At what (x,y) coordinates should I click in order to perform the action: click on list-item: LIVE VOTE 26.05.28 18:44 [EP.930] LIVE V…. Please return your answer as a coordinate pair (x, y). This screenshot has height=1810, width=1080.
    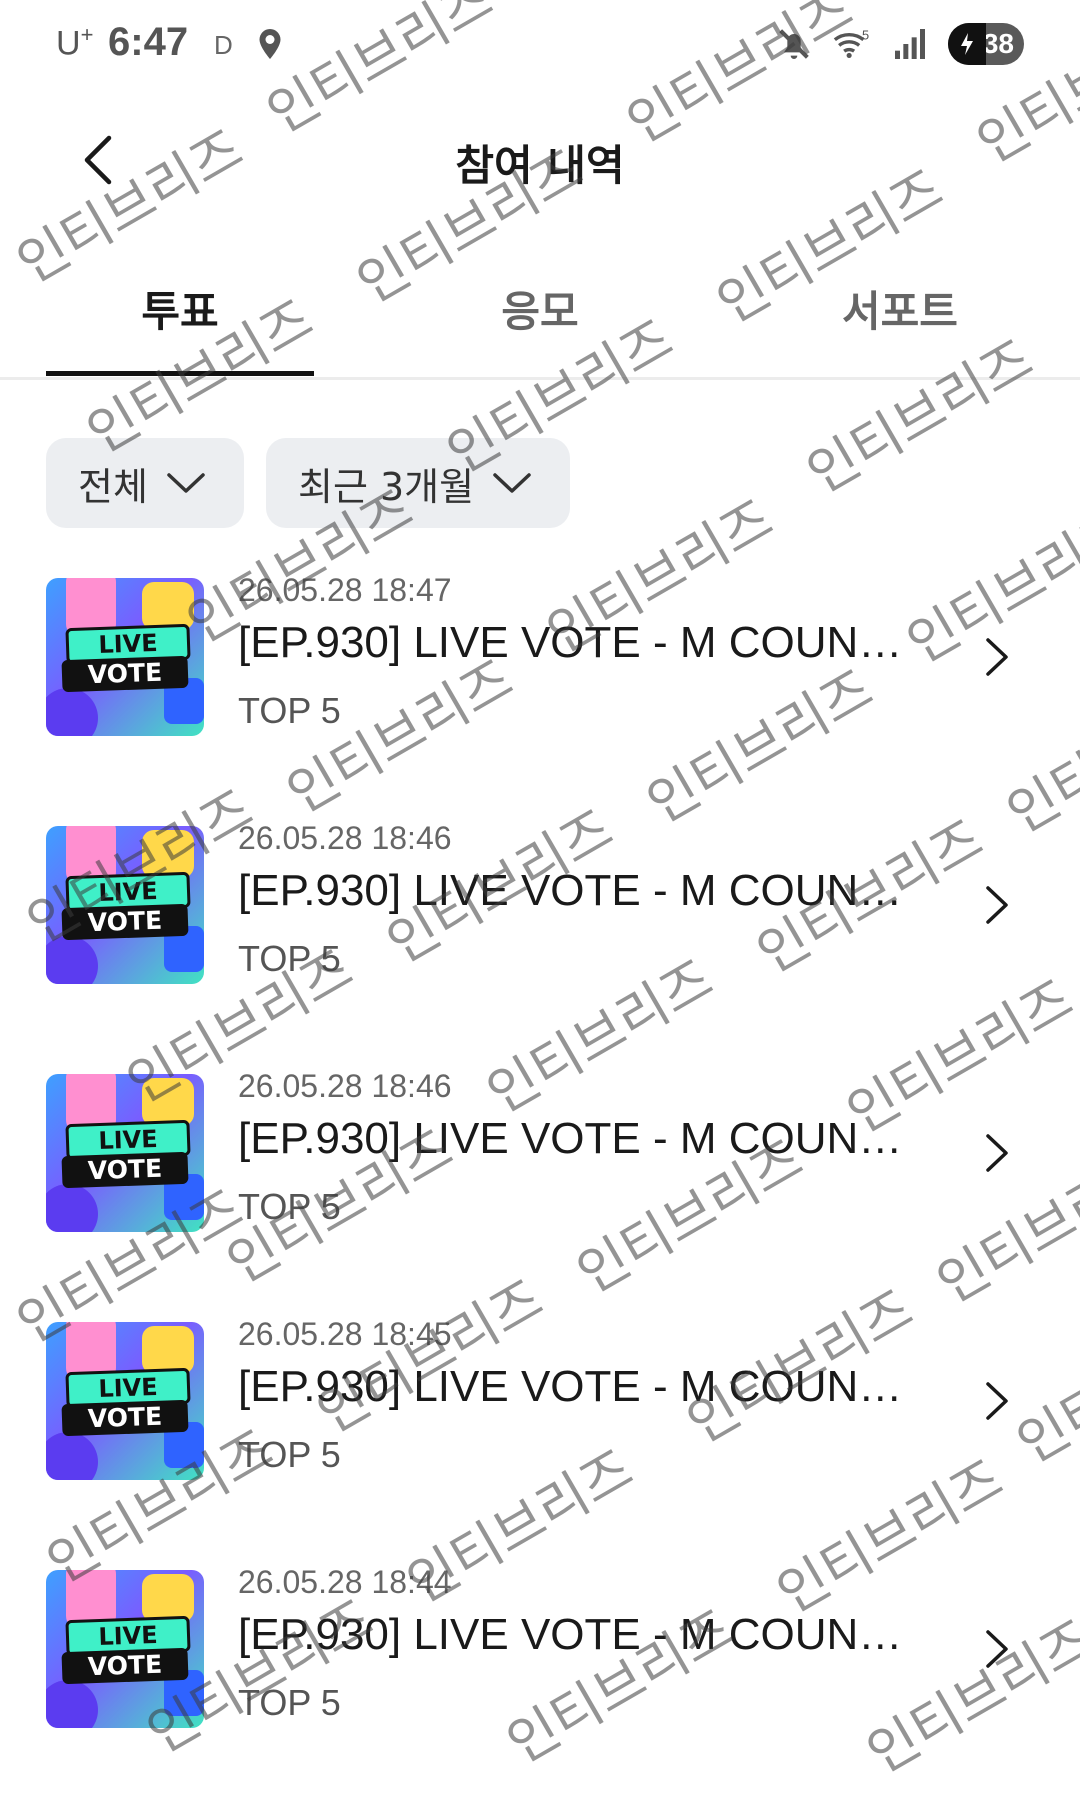
    Looking at the image, I should click on (540, 1686).